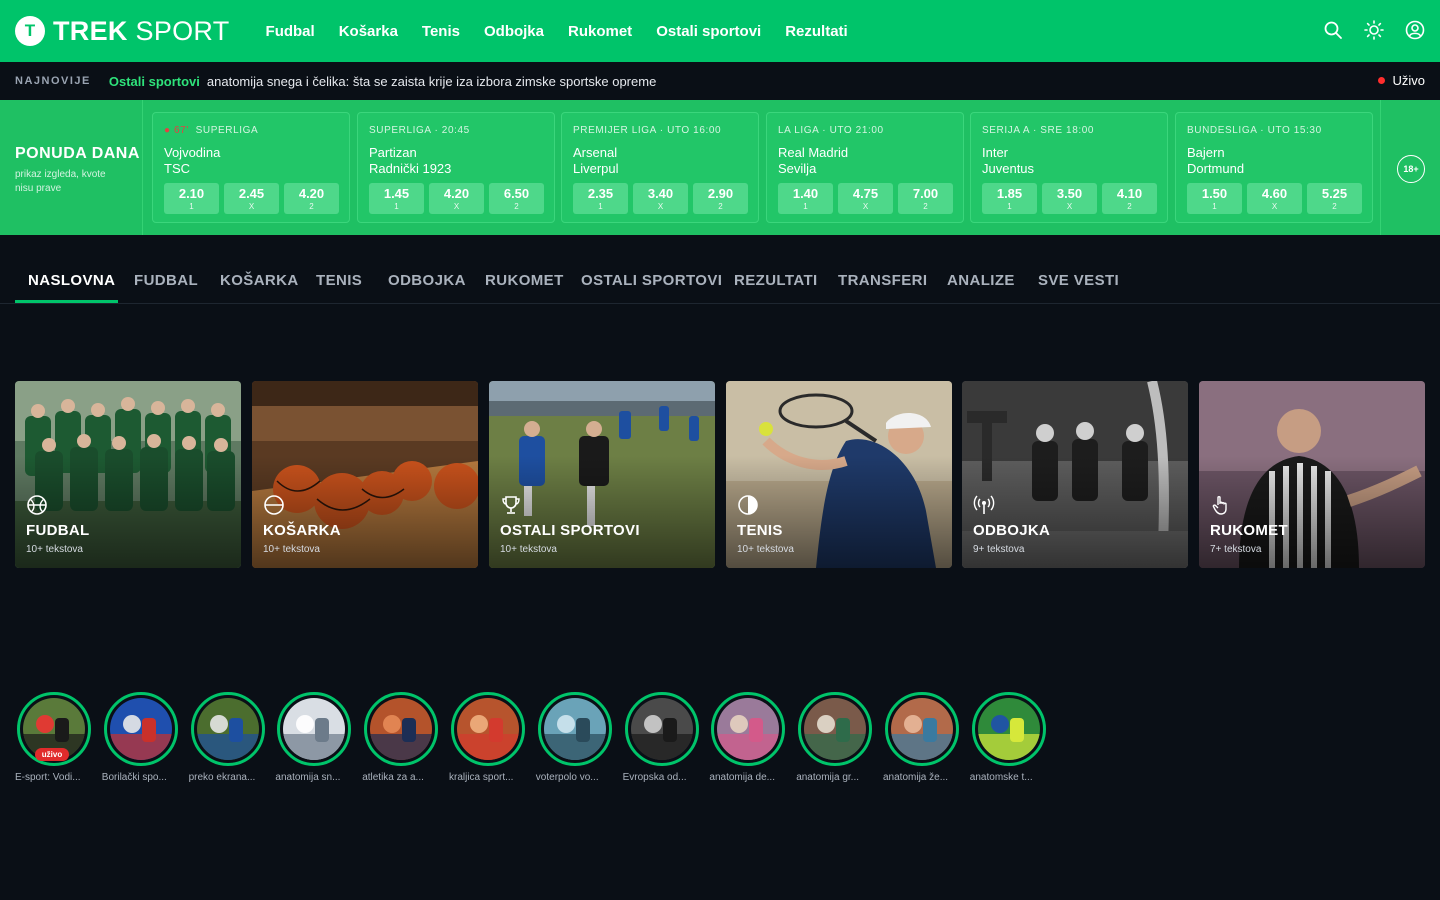 This screenshot has width=1440, height=900. Describe the element at coordinates (600, 31) in the screenshot. I see `nav-link-rukomet: Rukomet` at that location.